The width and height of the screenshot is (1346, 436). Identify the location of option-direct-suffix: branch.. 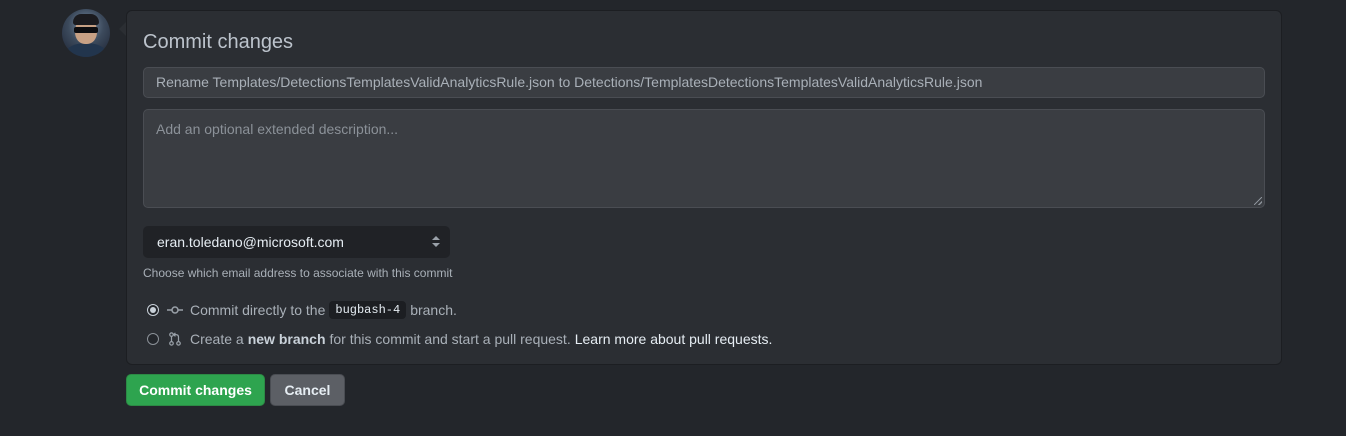
(433, 310).